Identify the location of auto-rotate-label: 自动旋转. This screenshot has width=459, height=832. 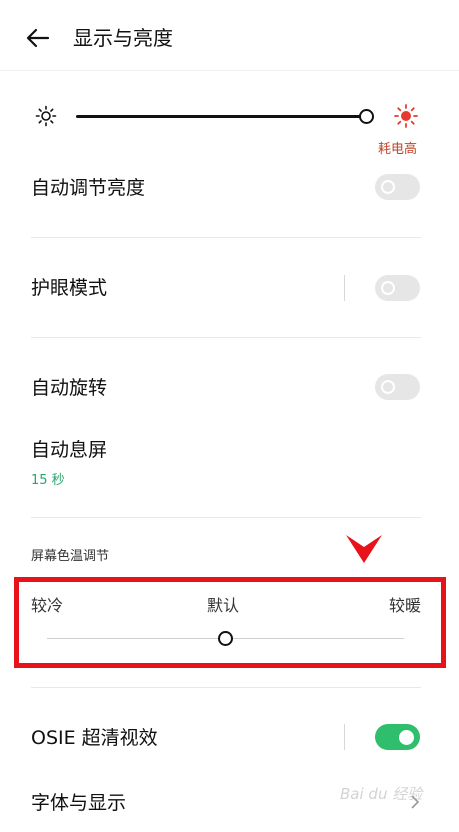
(69, 388).